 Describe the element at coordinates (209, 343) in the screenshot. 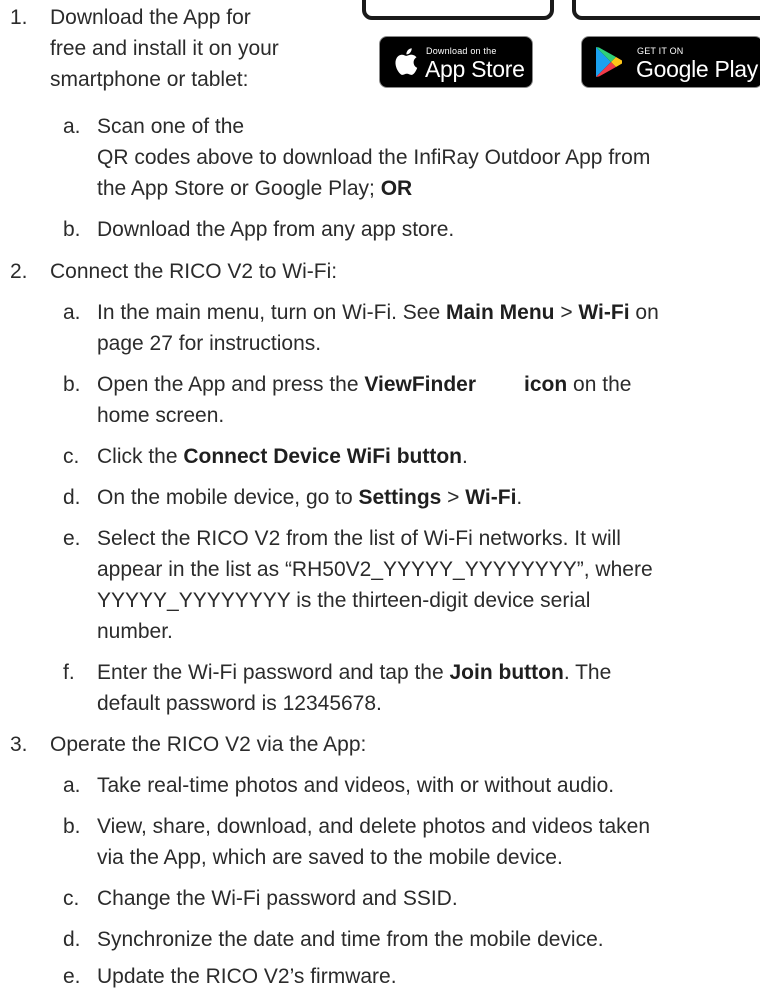

I see `substep-text-line: page 27 for instructions.` at that location.